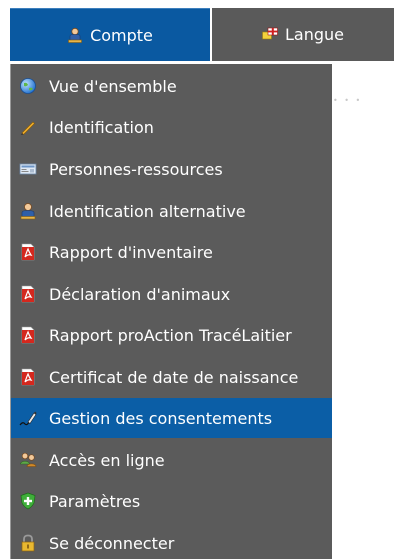  Describe the element at coordinates (161, 418) in the screenshot. I see `menu-item-label: Gestion des consentements` at that location.